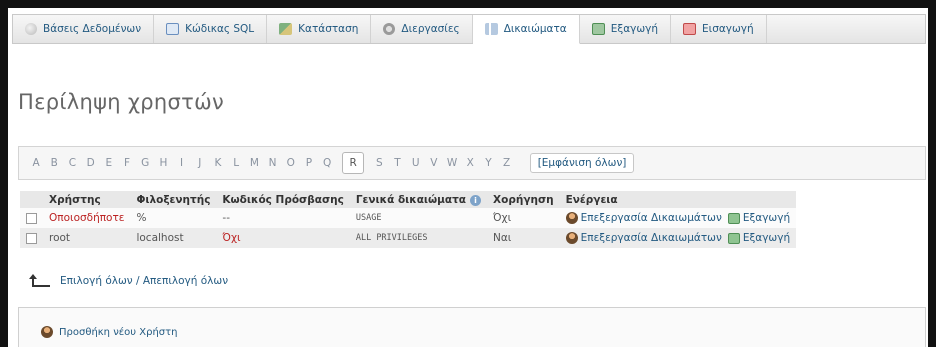  Describe the element at coordinates (678, 199) in the screenshot. I see `column-header-action: Ενέργεια` at that location.